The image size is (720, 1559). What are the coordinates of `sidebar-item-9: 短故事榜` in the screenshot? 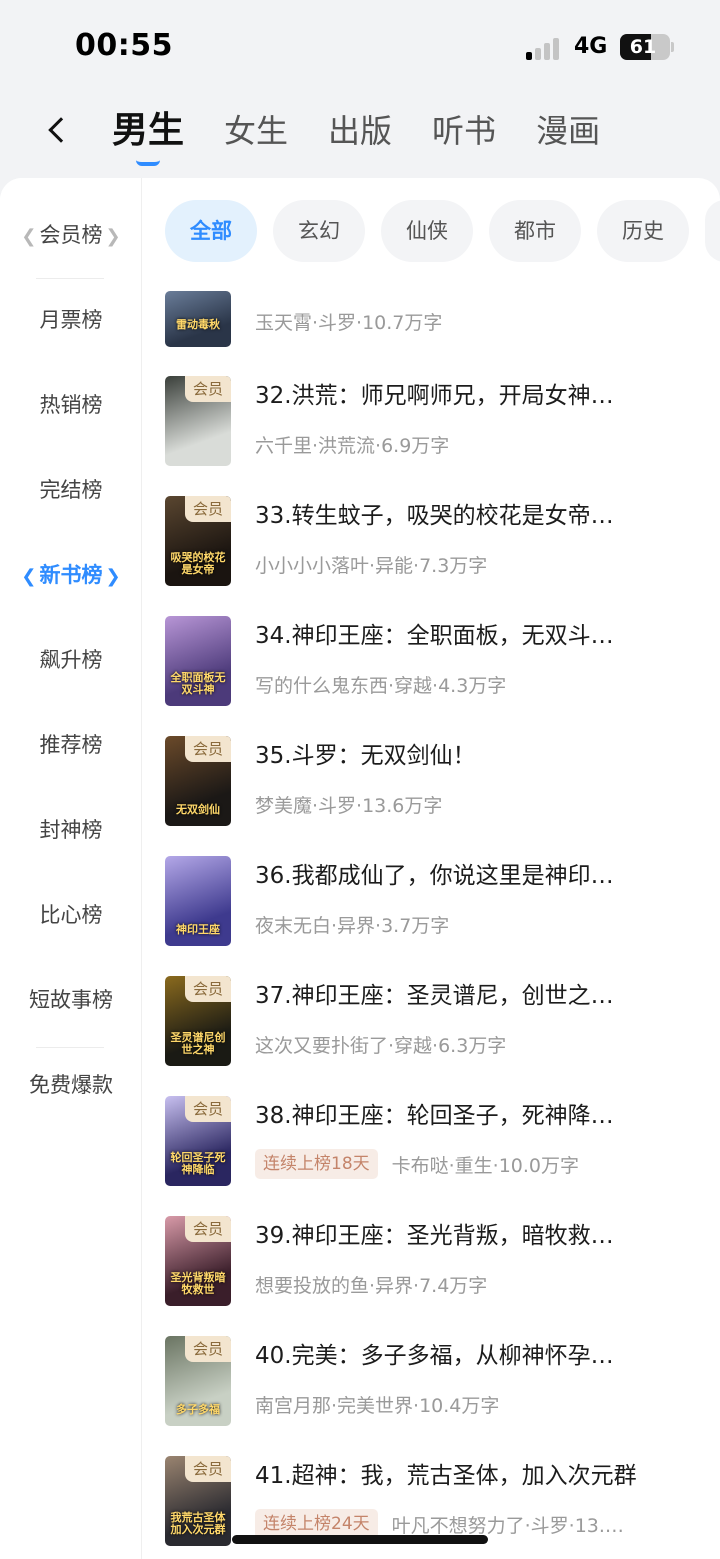 It's located at (71, 1000).